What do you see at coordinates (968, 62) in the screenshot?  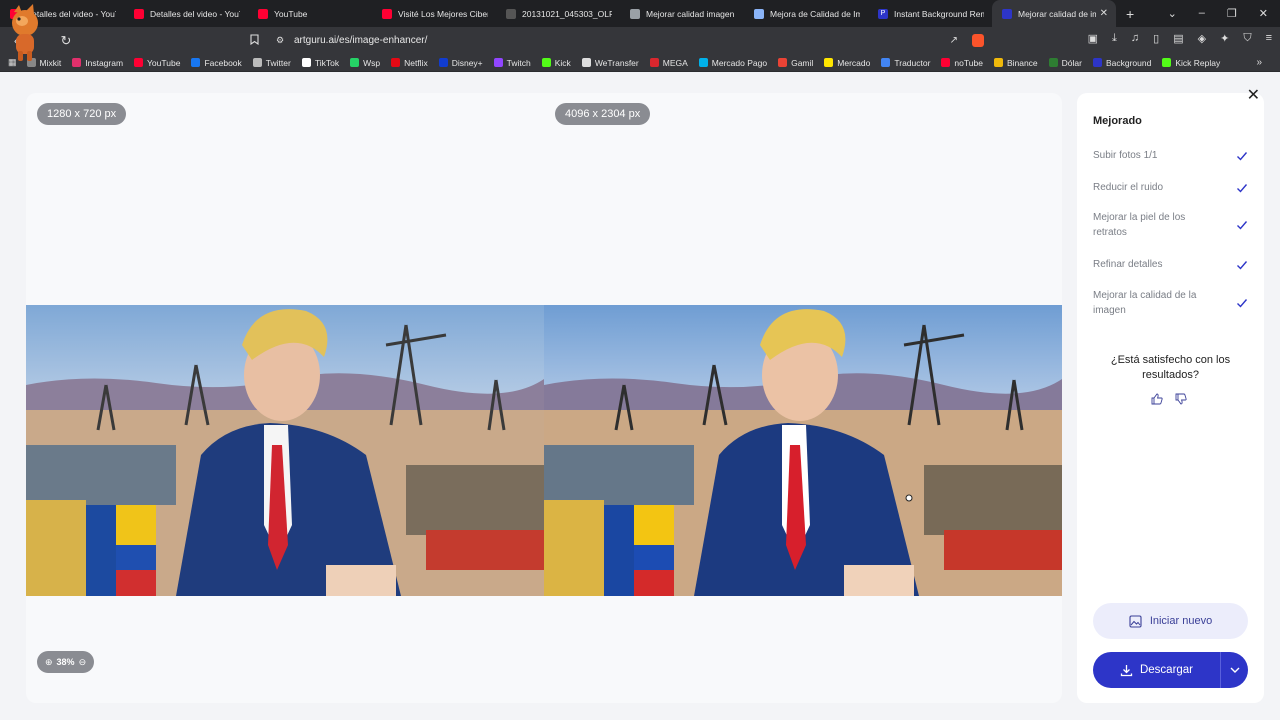 I see `bookmark-label: noTube` at bounding box center [968, 62].